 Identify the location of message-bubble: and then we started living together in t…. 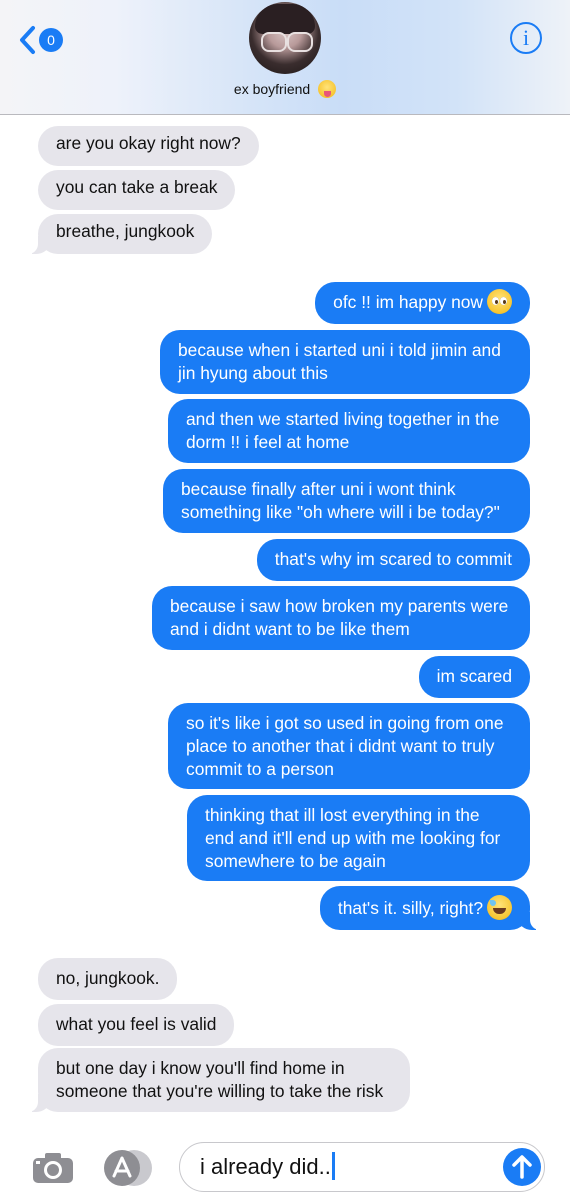
(349, 431).